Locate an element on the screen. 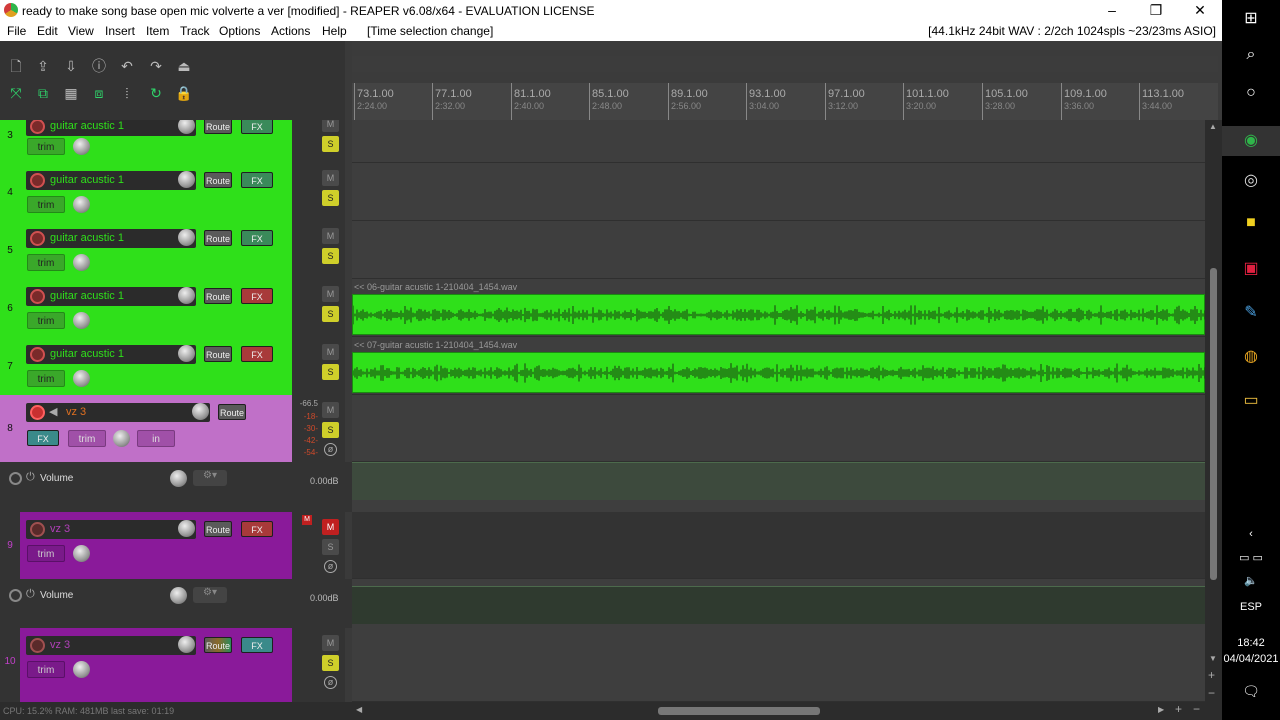 This screenshot has width=1280, height=720. zoom-in-vertical-icon: + is located at coordinates (1211, 675).